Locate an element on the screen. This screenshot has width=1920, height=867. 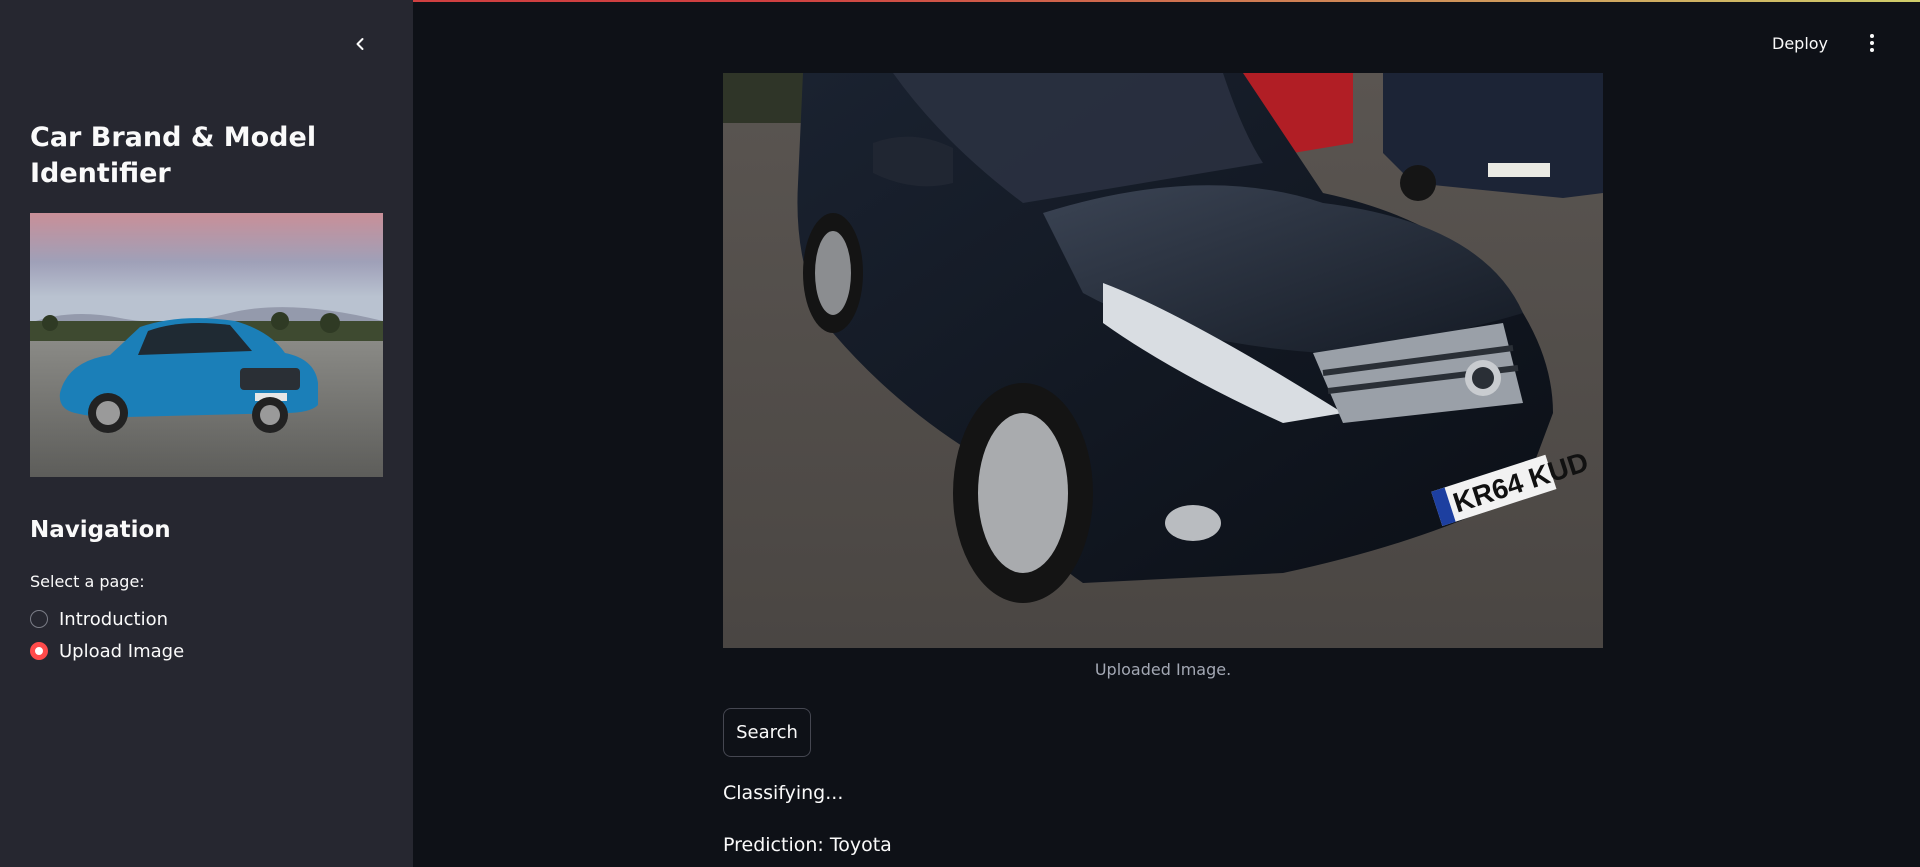
radio-label: Introduction is located at coordinates (114, 619).